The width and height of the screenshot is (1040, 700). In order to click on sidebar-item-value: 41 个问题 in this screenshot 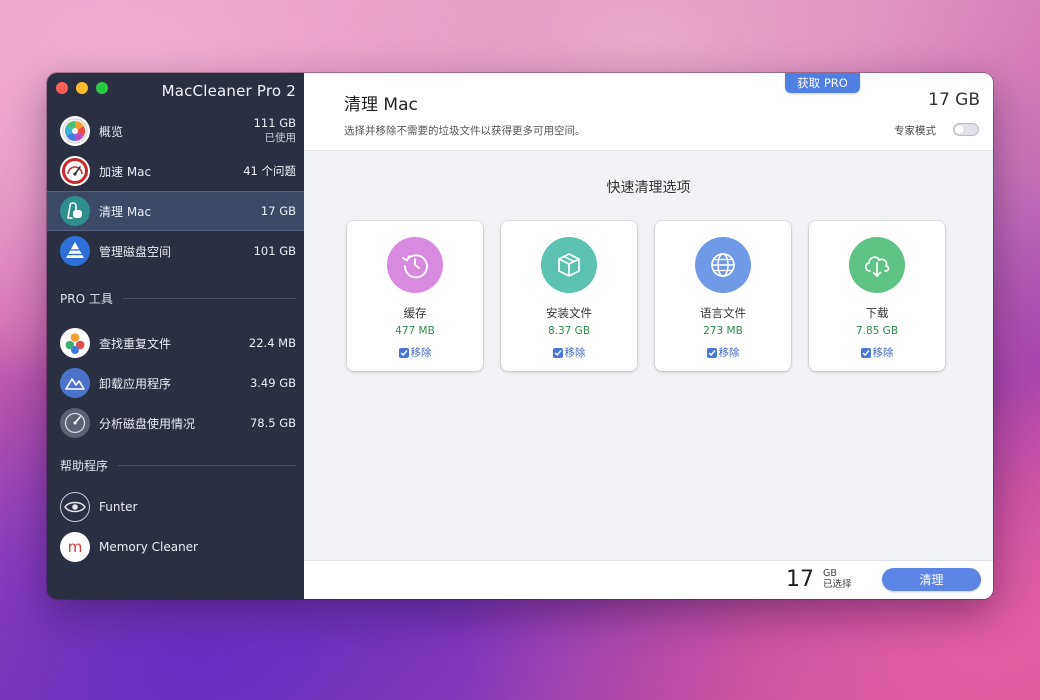, I will do `click(269, 170)`.